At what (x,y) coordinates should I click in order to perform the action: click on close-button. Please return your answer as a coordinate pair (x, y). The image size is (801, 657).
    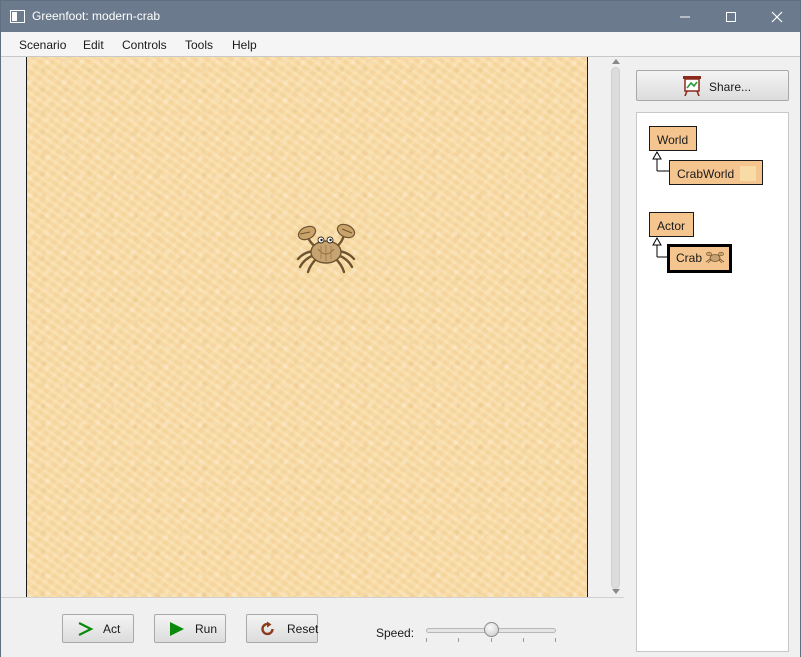
    Looking at the image, I should click on (777, 16).